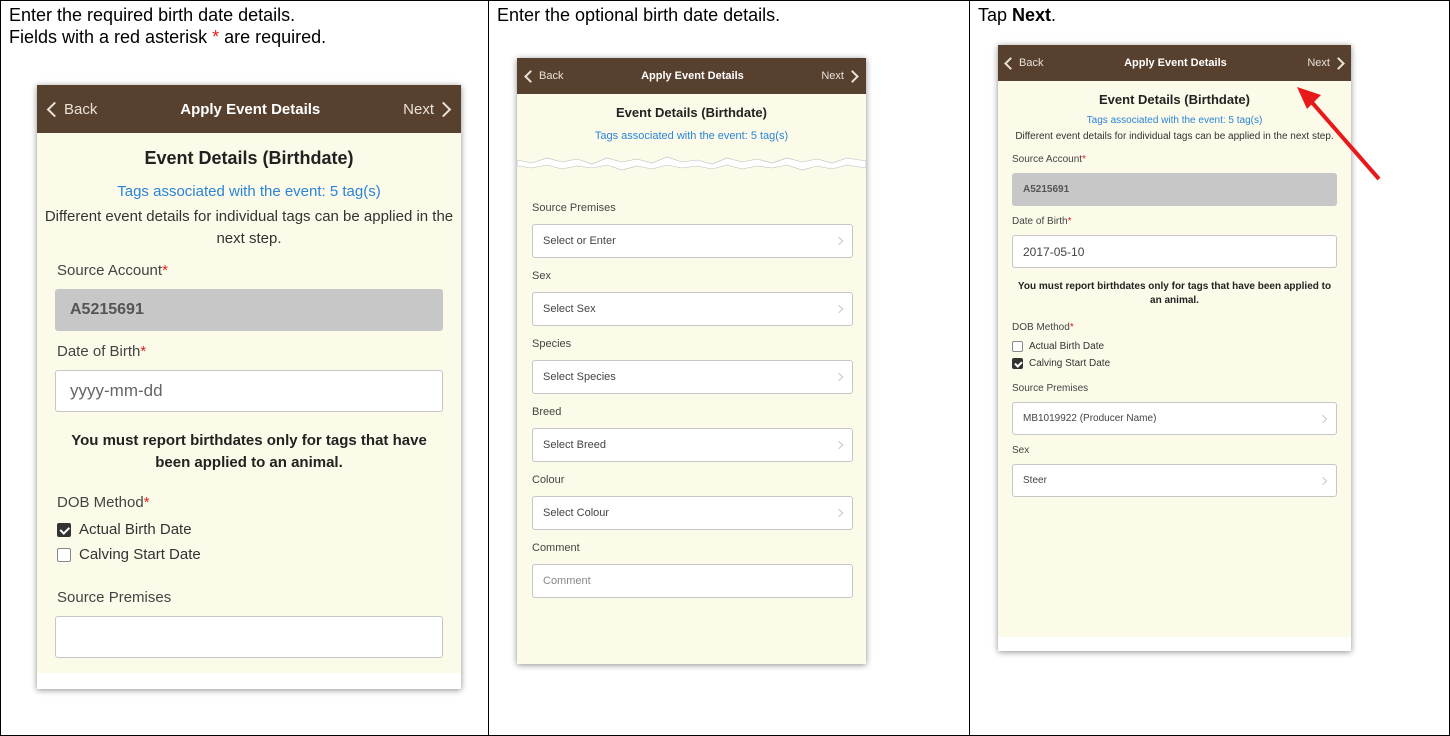 Image resolution: width=1450 pixels, height=736 pixels. What do you see at coordinates (692, 241) in the screenshot?
I see `source-premises-field: Select or Enter` at bounding box center [692, 241].